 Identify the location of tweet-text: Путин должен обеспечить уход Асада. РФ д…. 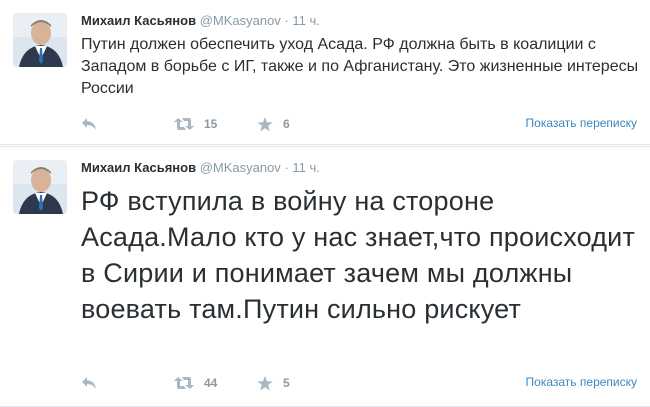
(360, 66).